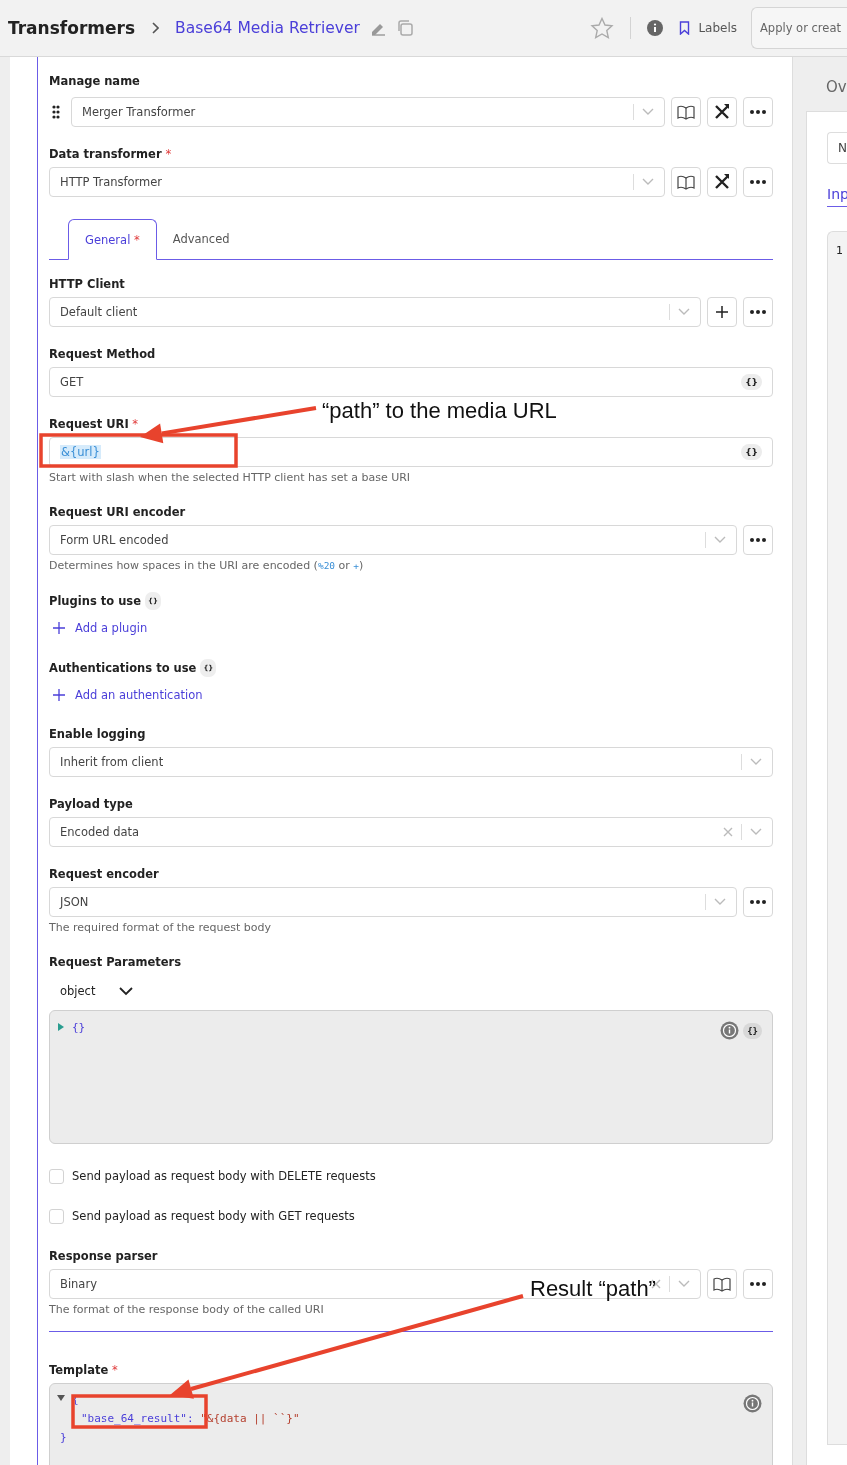  What do you see at coordinates (685, 28) in the screenshot?
I see `bookmark-icon` at bounding box center [685, 28].